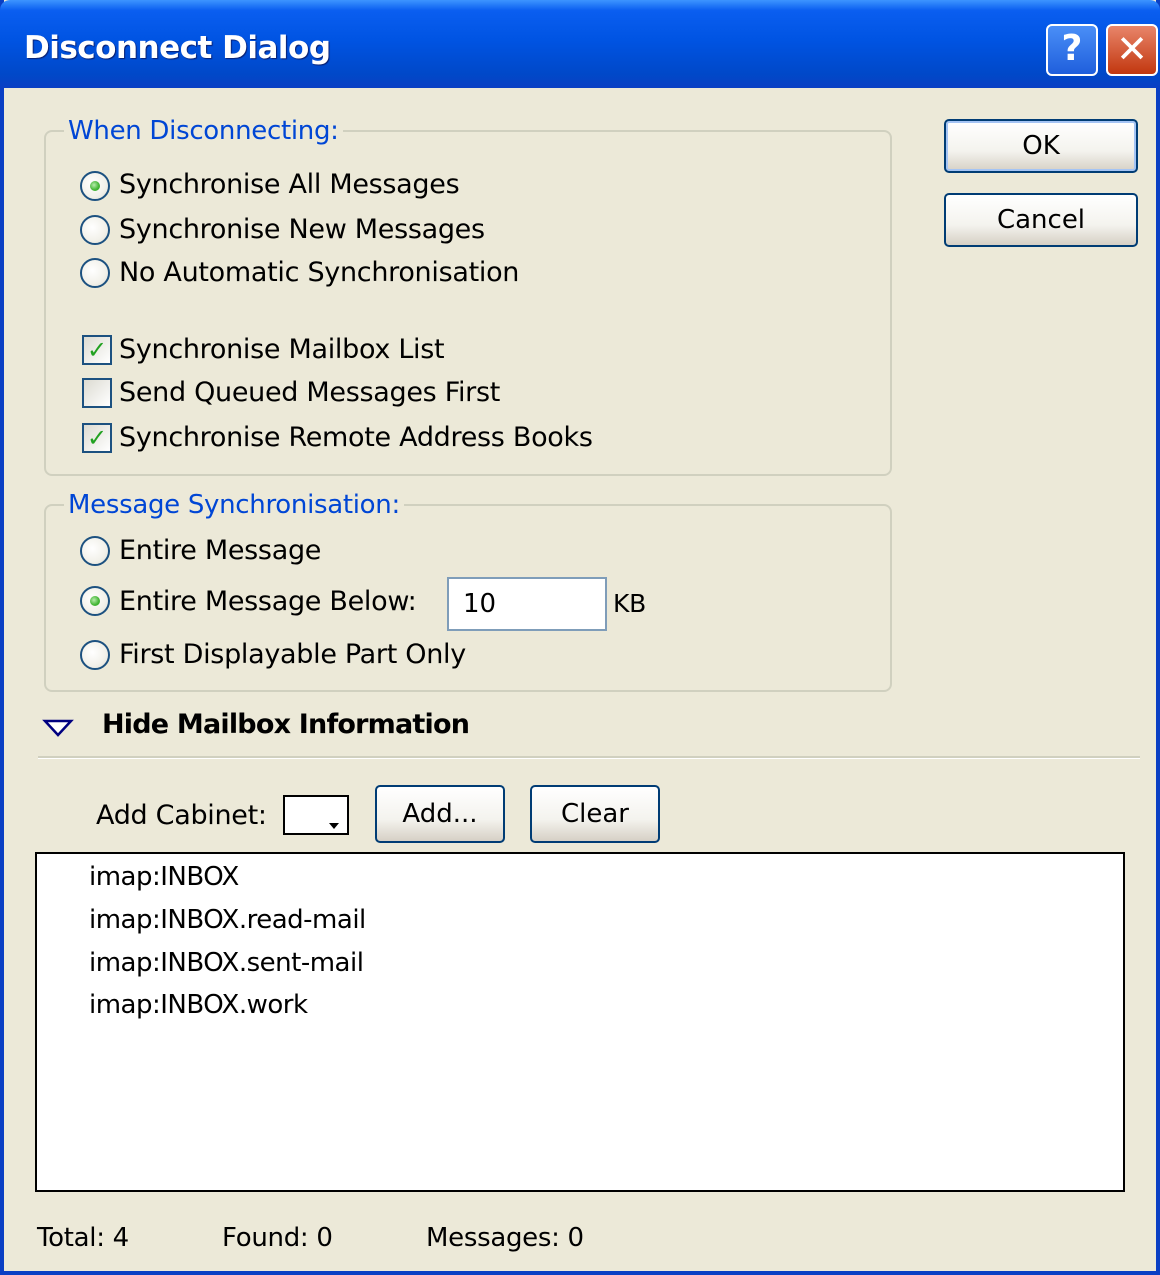 The image size is (1160, 1275). I want to click on title-bar: Disconnect Dialog ? ✕, so click(580, 44).